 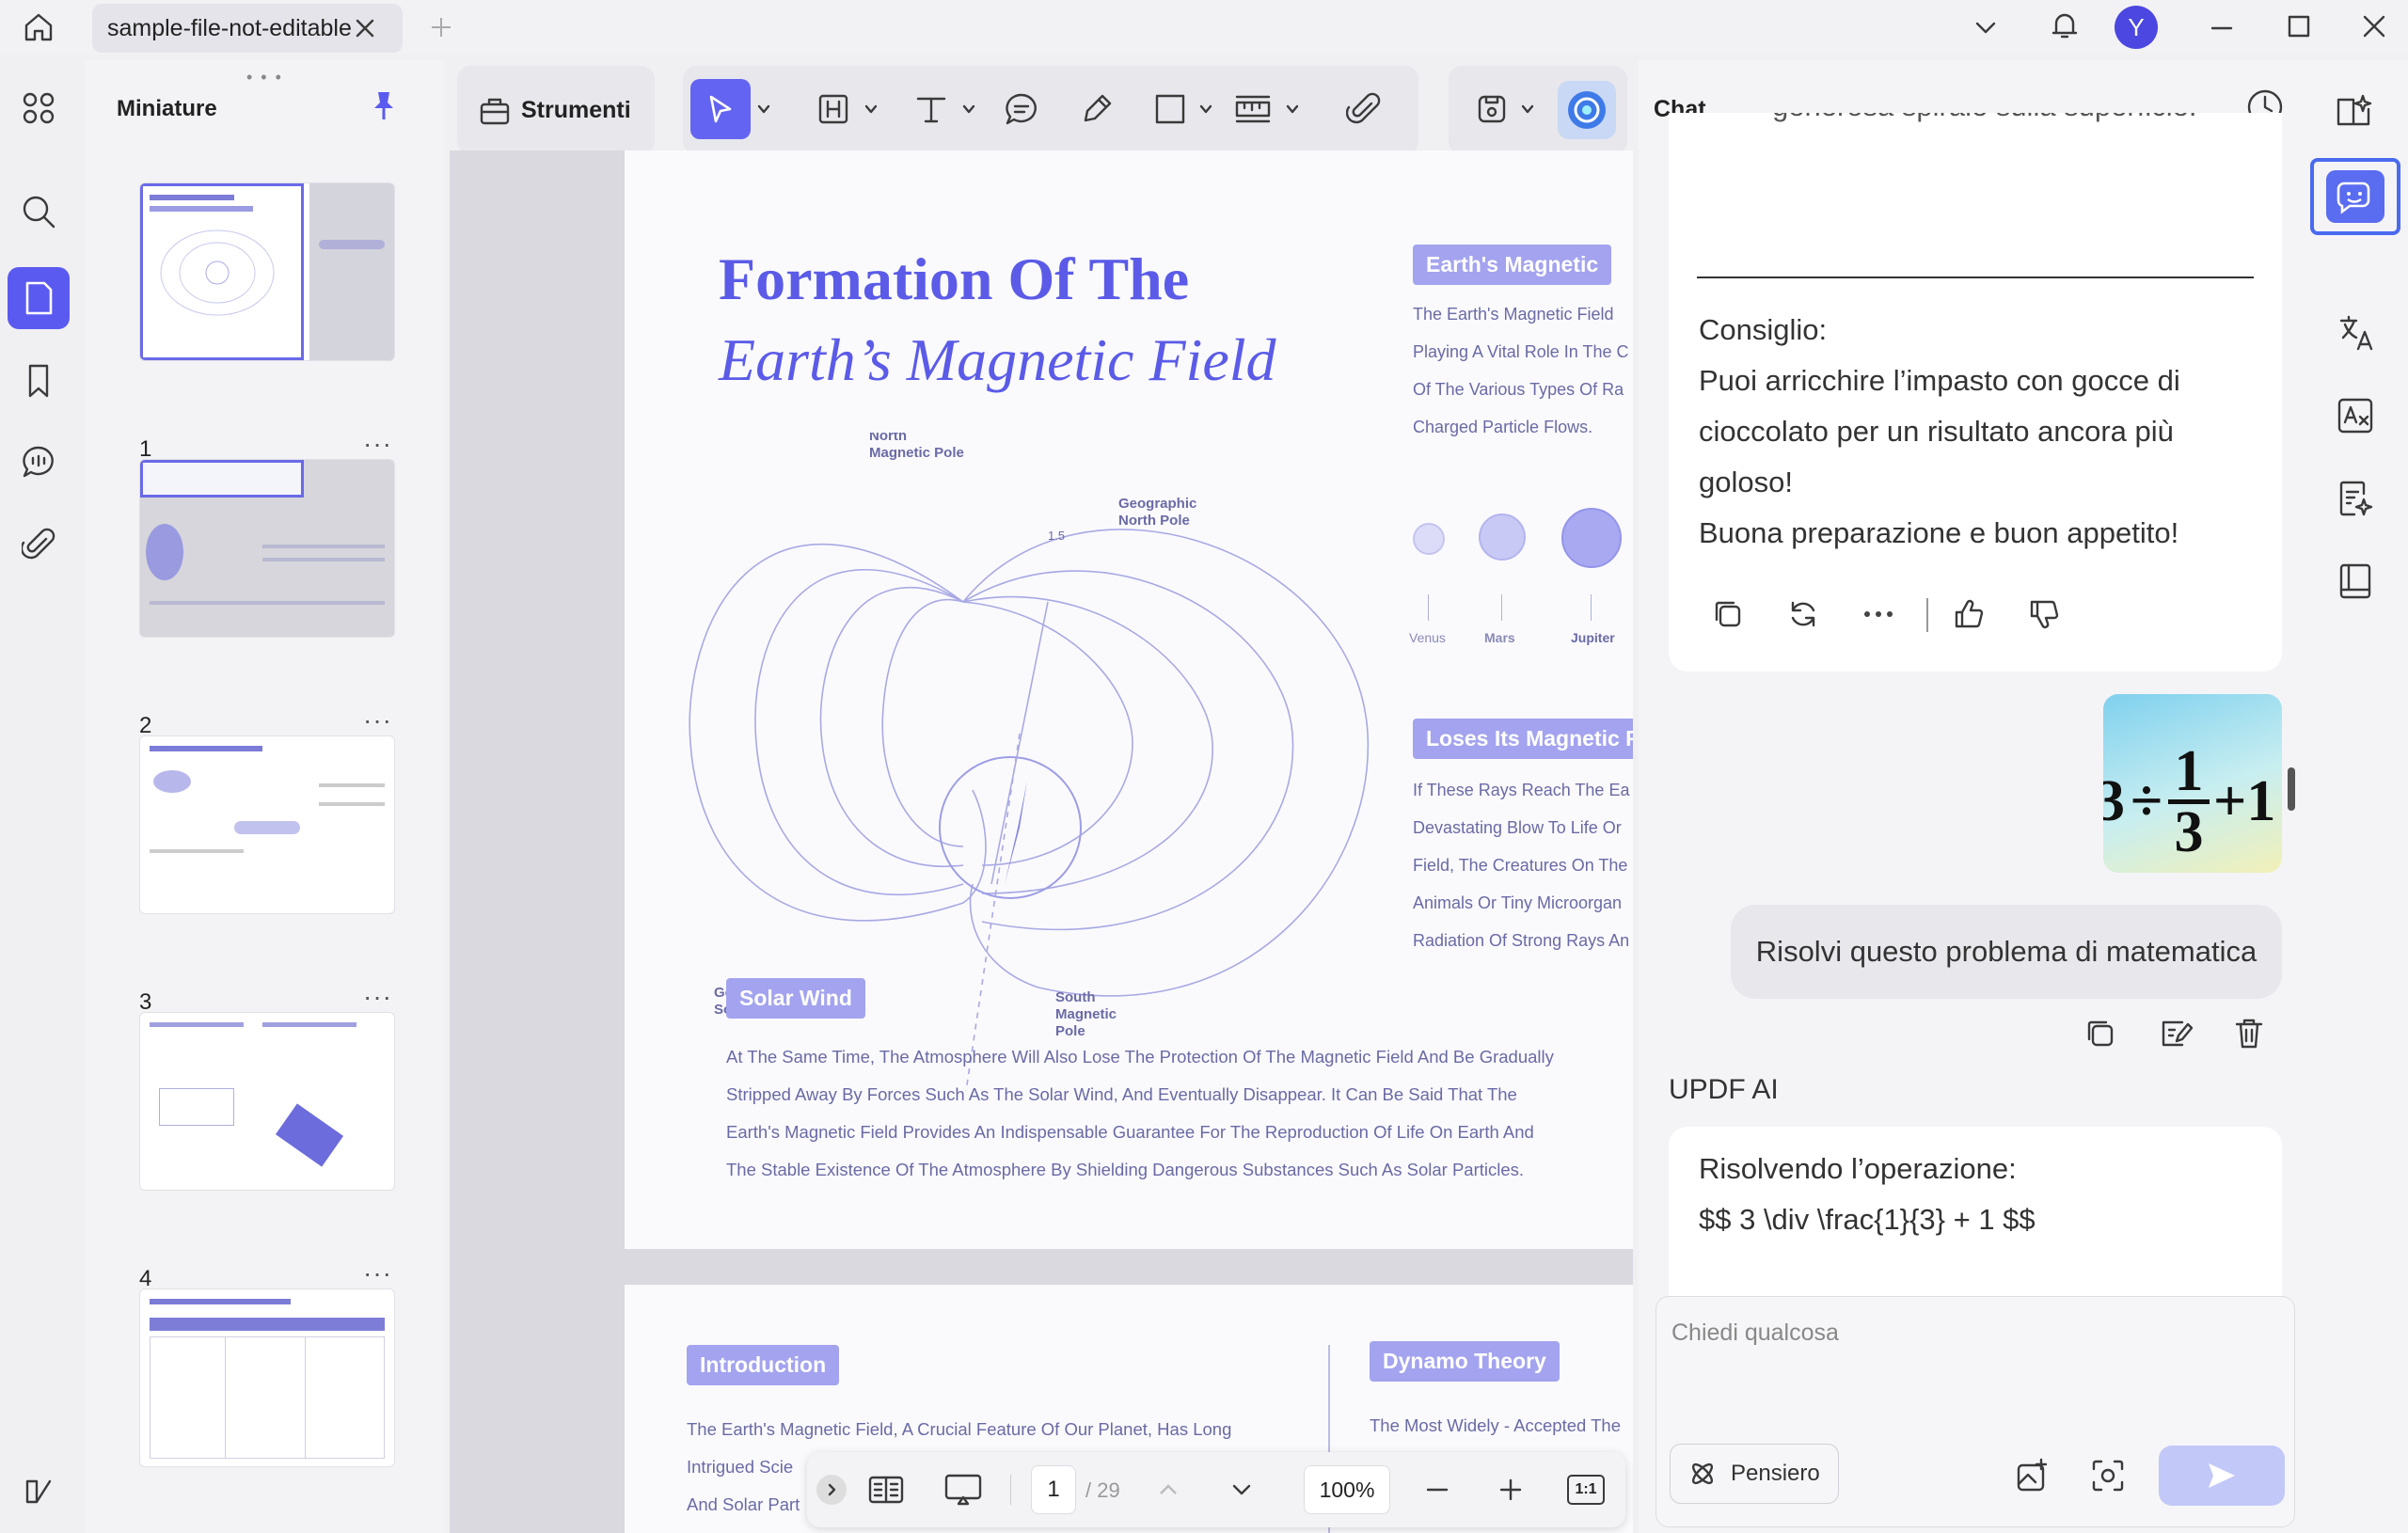 What do you see at coordinates (964, 1489) in the screenshot?
I see `presentation-icon` at bounding box center [964, 1489].